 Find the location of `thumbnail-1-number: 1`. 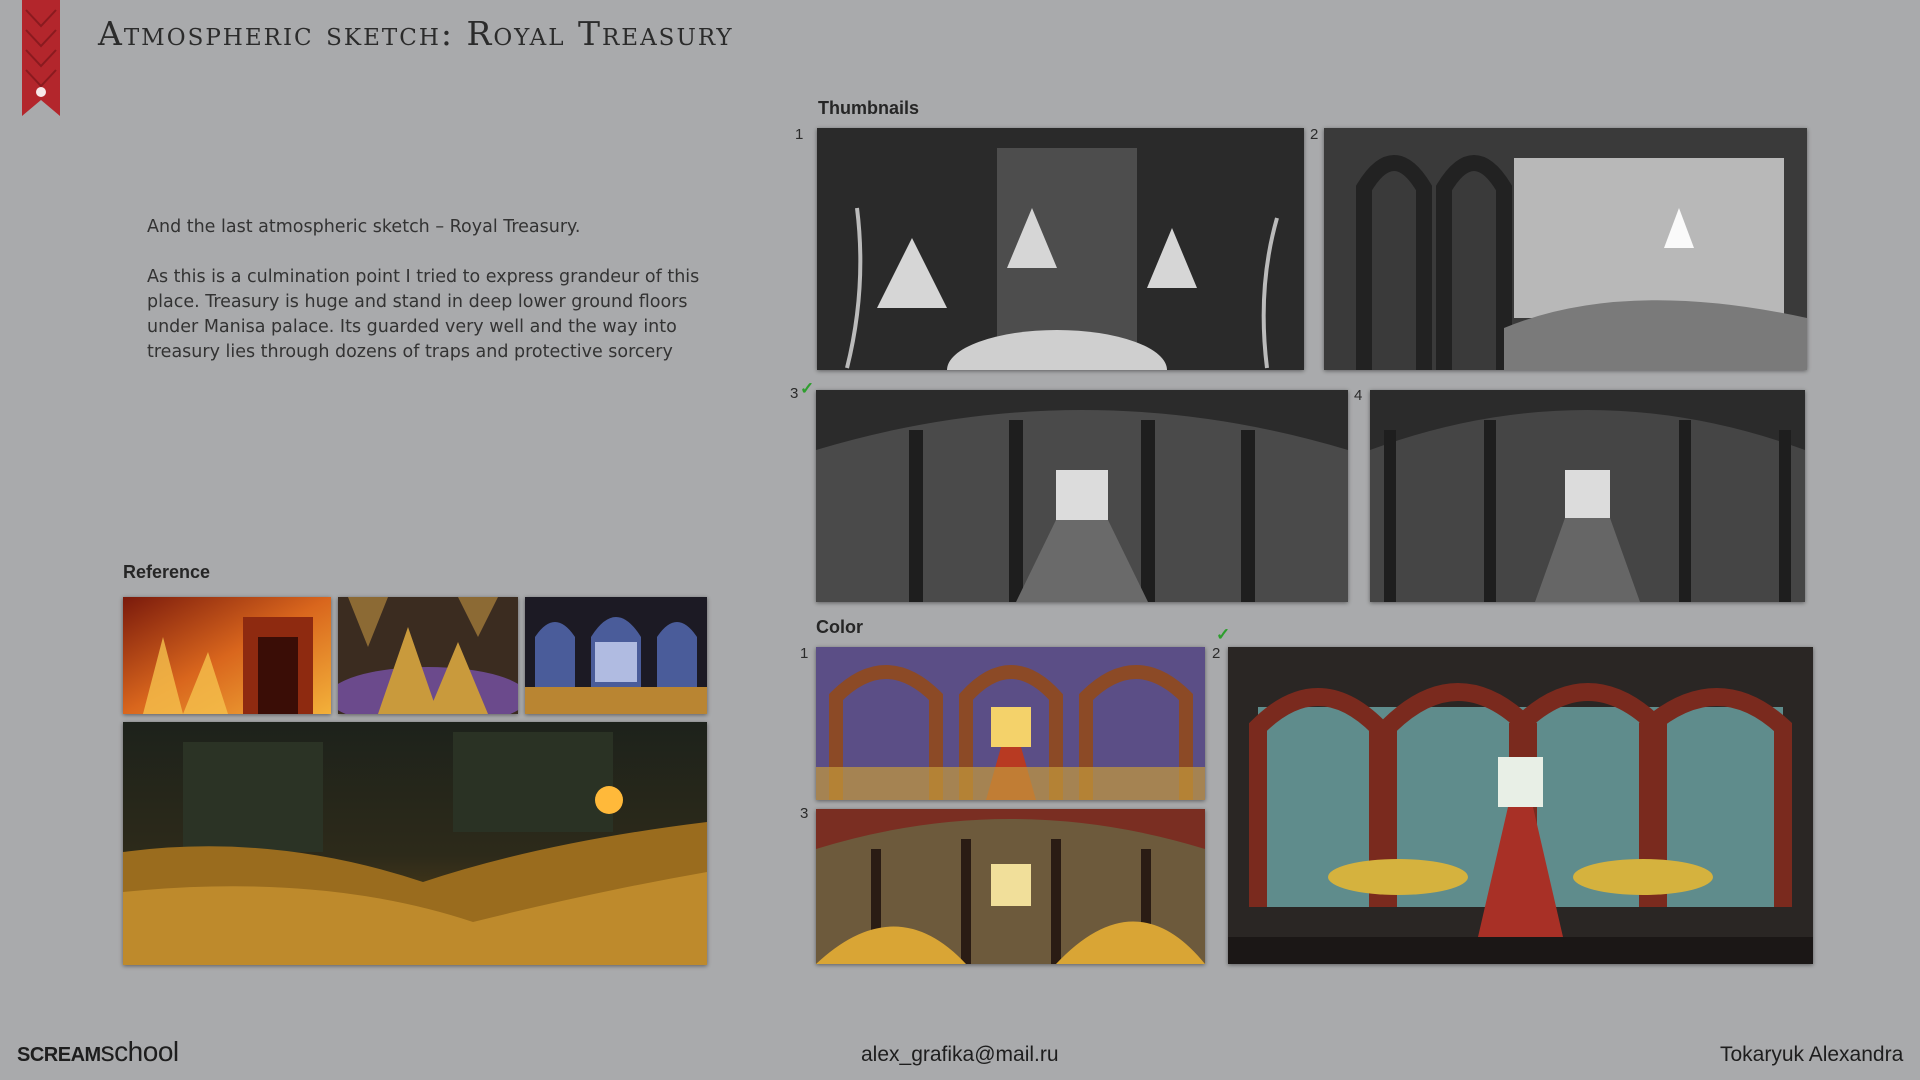

thumbnail-1-number: 1 is located at coordinates (799, 134).